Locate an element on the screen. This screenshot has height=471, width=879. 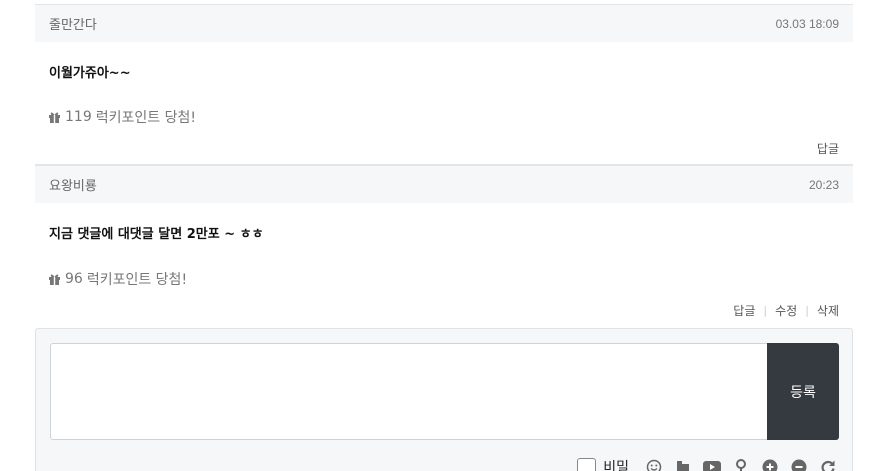
comment-date: 20:23 is located at coordinates (823, 184).